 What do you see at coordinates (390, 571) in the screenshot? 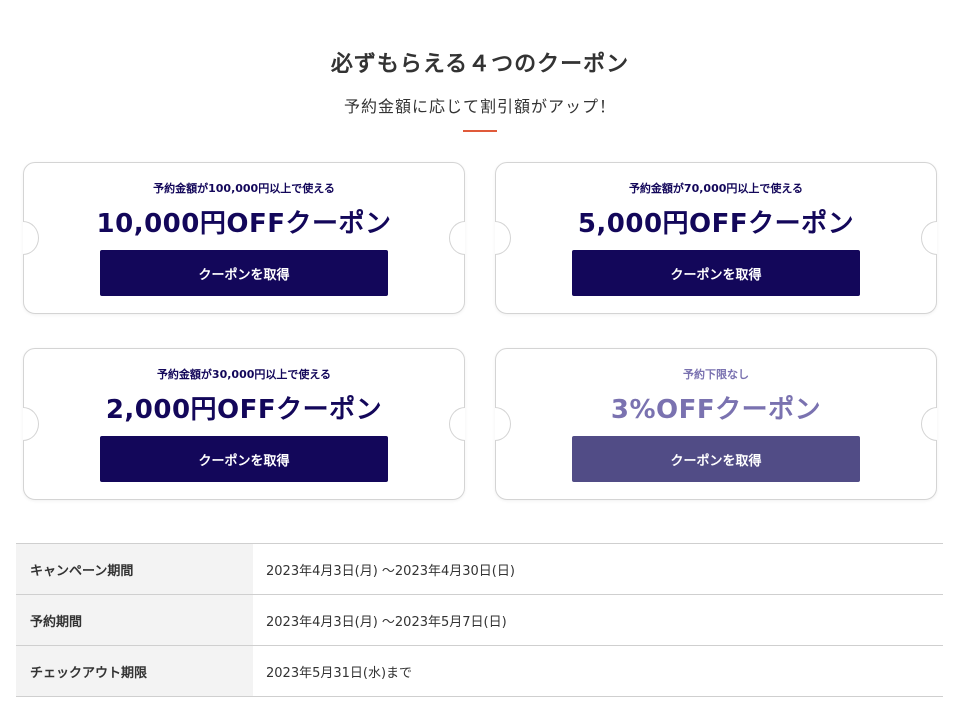
I see `table-row-value: 2023年4月3日(月) 〜2023年4月30日(日)` at bounding box center [390, 571].